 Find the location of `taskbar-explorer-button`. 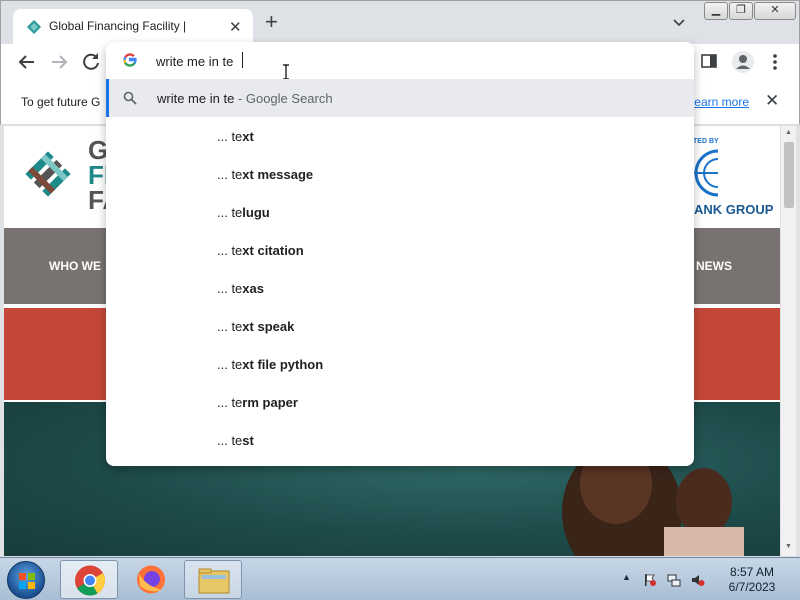

taskbar-explorer-button is located at coordinates (213, 579).